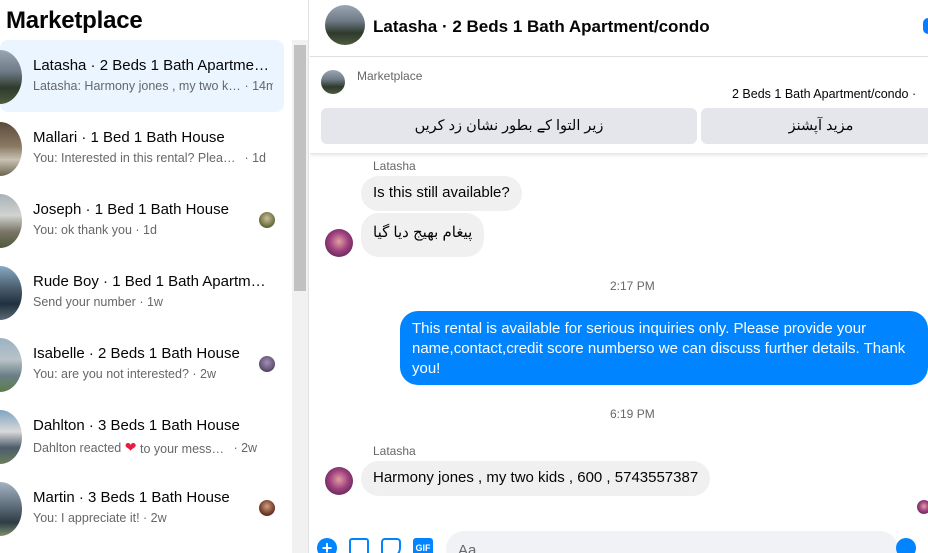 This screenshot has width=928, height=553. I want to click on conversation-name: Mallari · 1 Bed 1 Bath House, so click(129, 137).